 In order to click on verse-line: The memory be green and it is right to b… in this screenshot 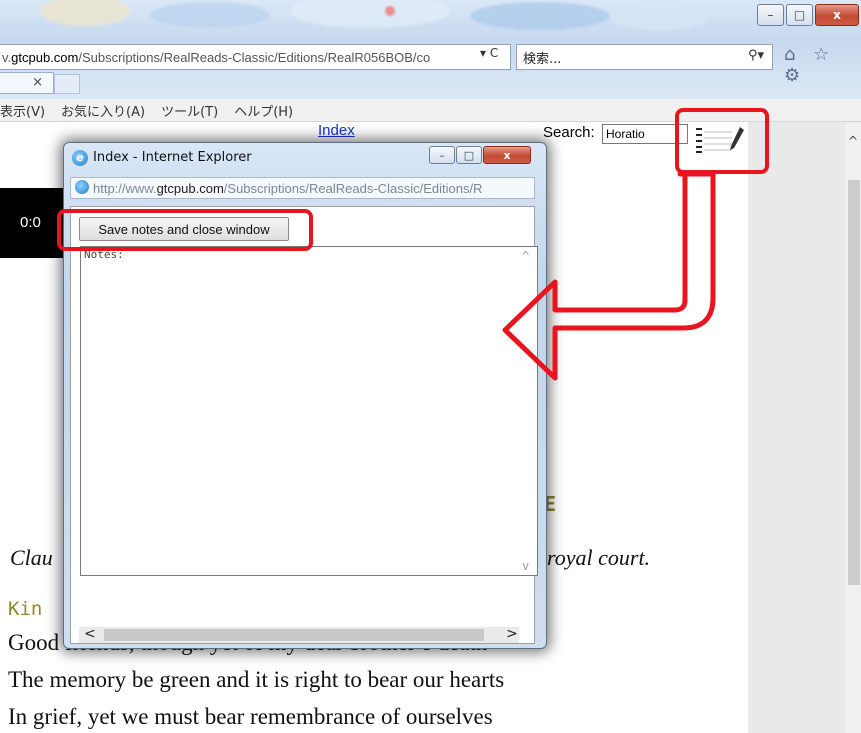, I will do `click(256, 679)`.